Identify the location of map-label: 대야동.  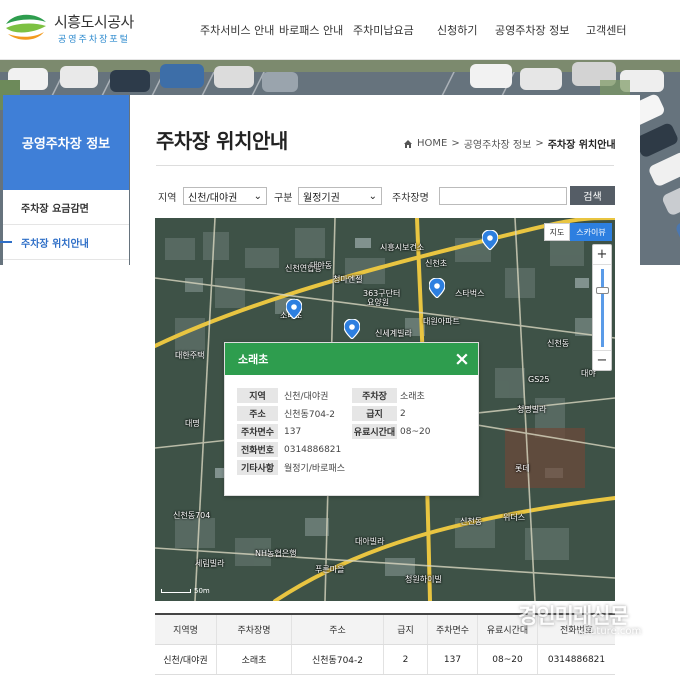
(321, 265).